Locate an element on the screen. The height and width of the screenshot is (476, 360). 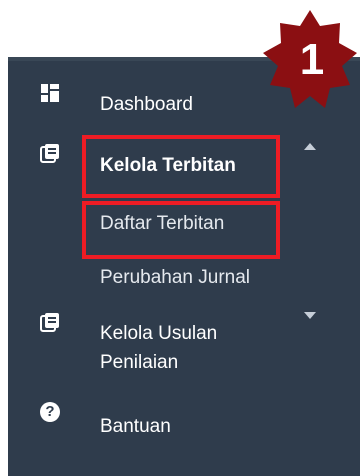
chevron-down-icon is located at coordinates (310, 315).